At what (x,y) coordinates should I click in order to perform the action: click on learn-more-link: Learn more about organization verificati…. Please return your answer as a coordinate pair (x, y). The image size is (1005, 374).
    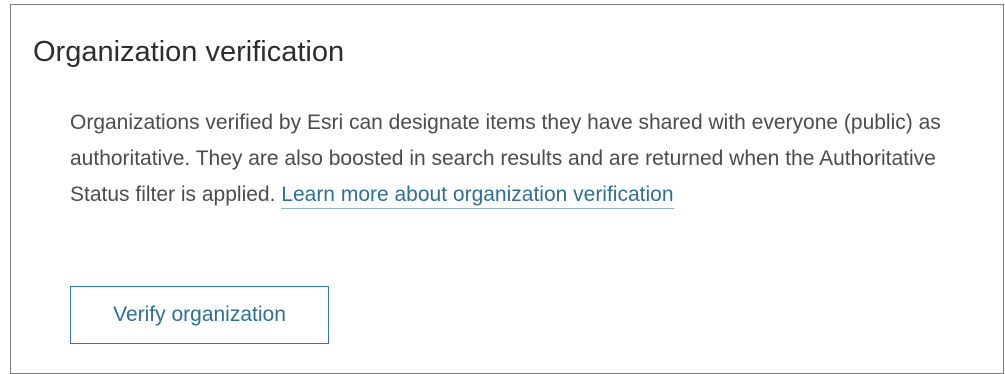
    Looking at the image, I should click on (477, 196).